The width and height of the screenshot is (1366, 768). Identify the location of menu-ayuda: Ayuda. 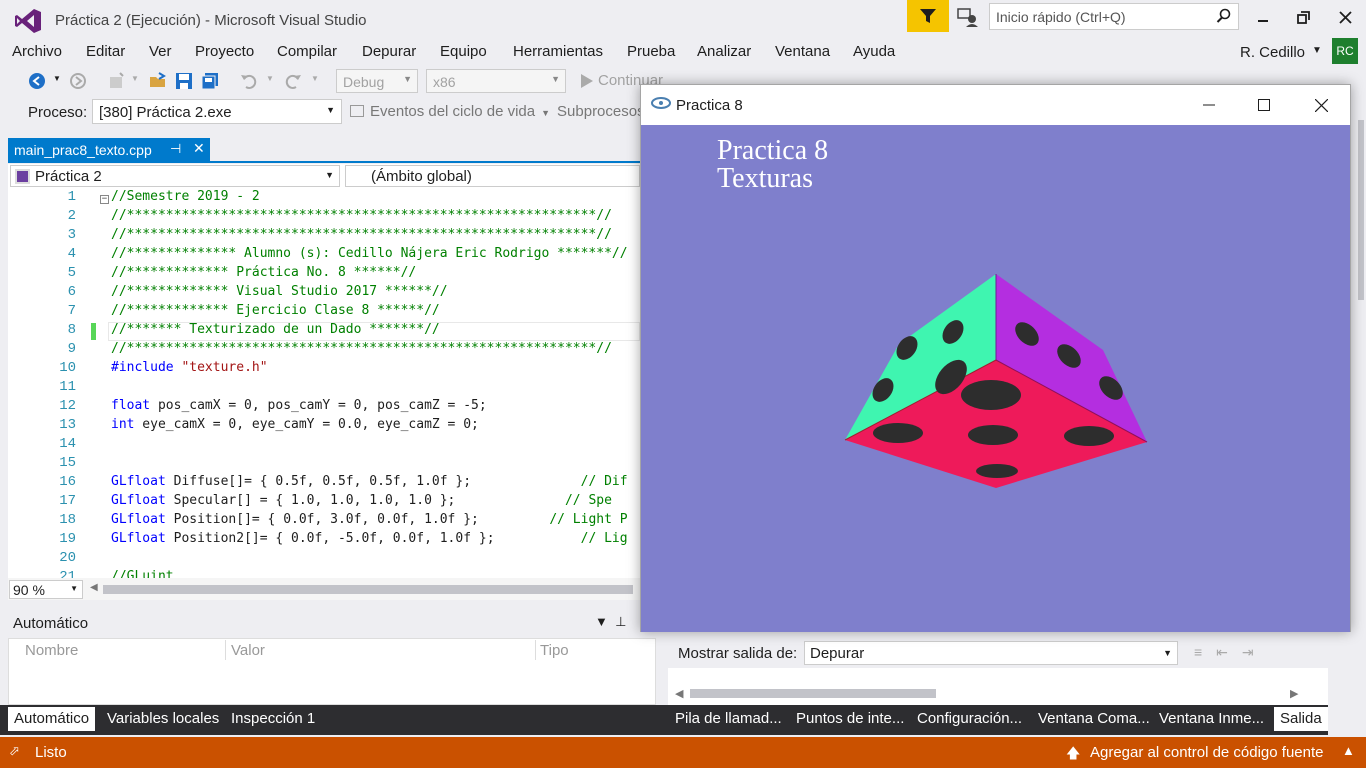
(874, 51).